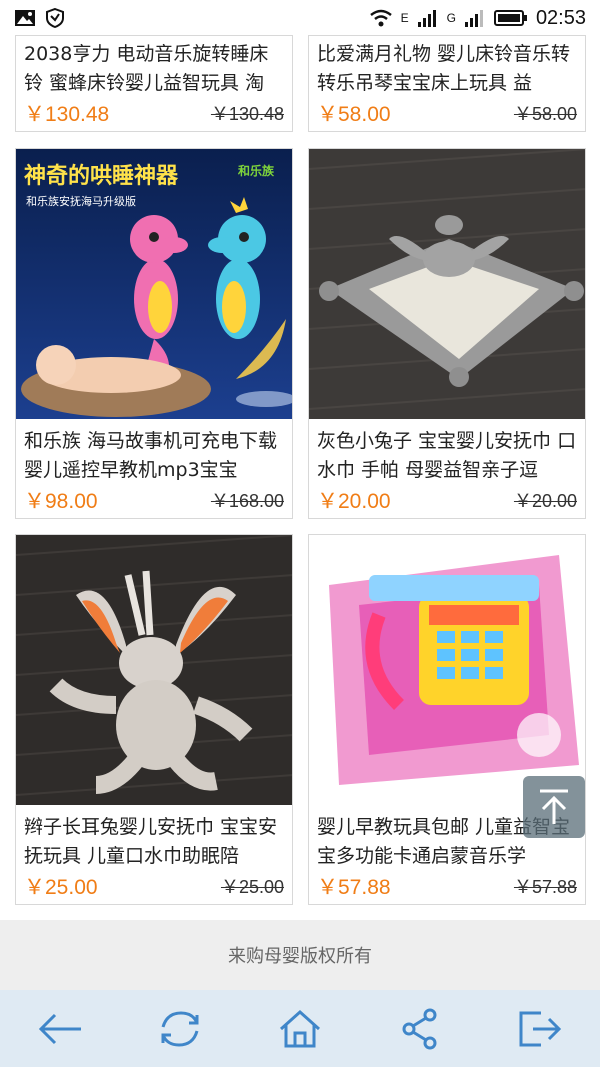 The image size is (600, 1067). I want to click on page-footer: 来购母婴版权所有, so click(300, 955).